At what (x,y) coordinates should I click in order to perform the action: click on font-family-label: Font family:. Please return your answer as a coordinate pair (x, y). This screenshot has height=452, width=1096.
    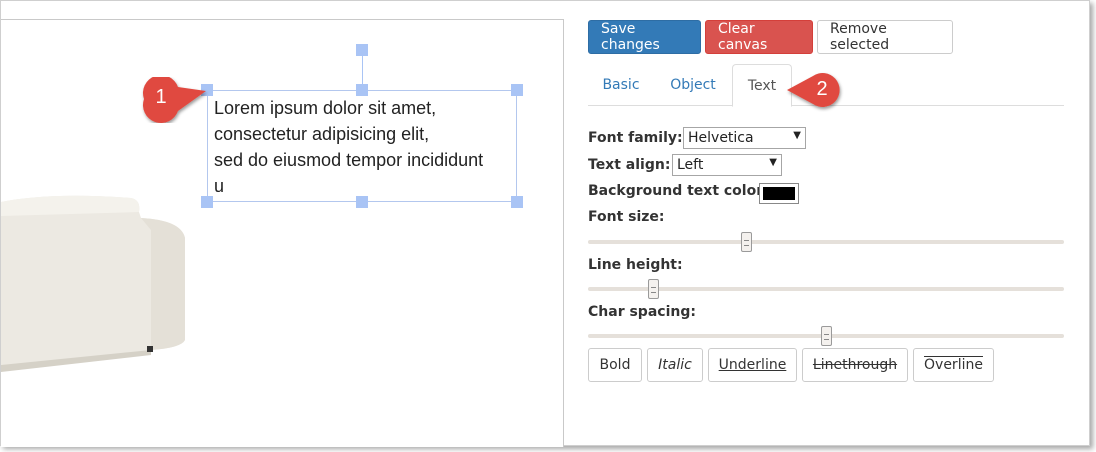
    Looking at the image, I should click on (635, 138).